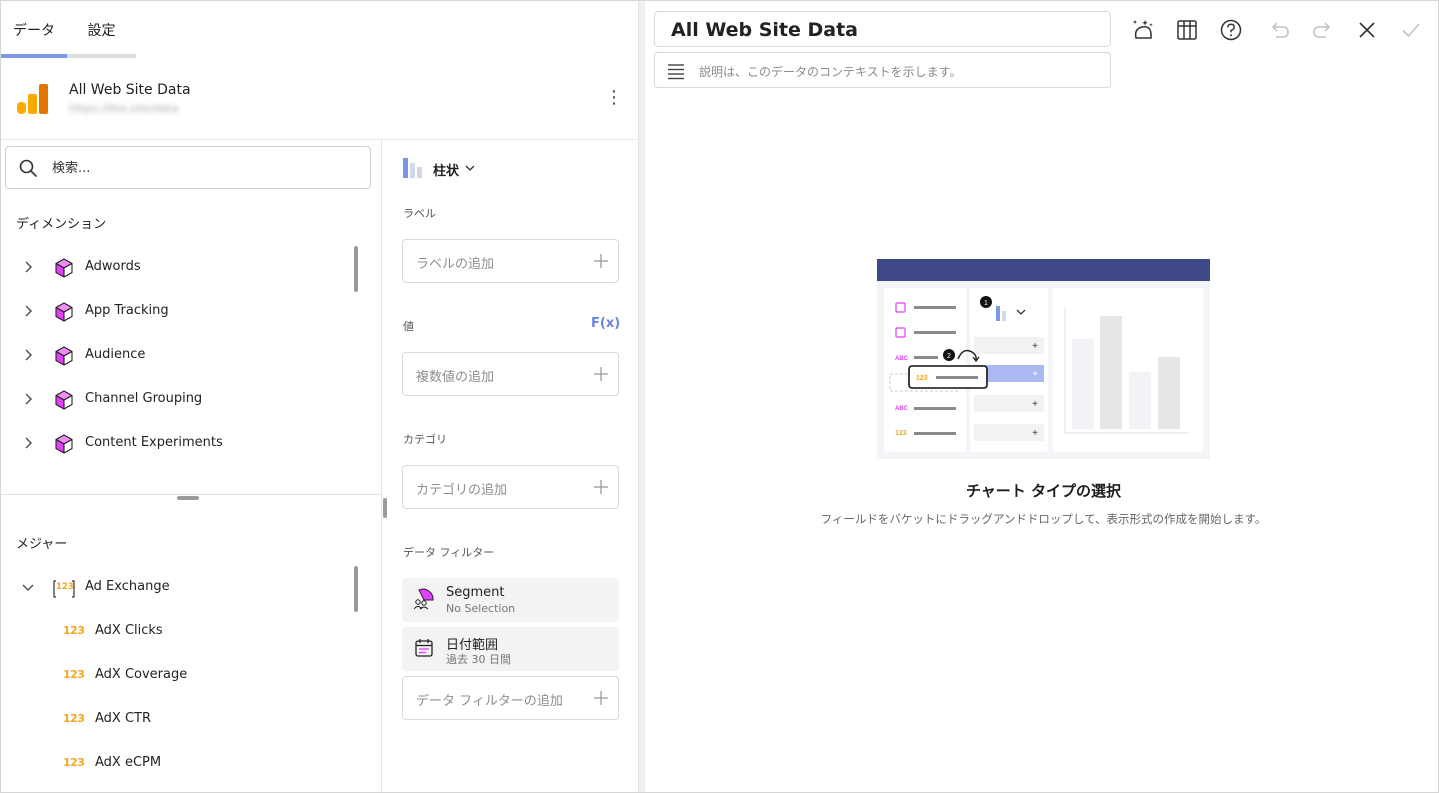 Image resolution: width=1439 pixels, height=793 pixels. I want to click on chart-type-illustration: ABC ABC 123 1 + + + + 2 123, so click(1043, 359).